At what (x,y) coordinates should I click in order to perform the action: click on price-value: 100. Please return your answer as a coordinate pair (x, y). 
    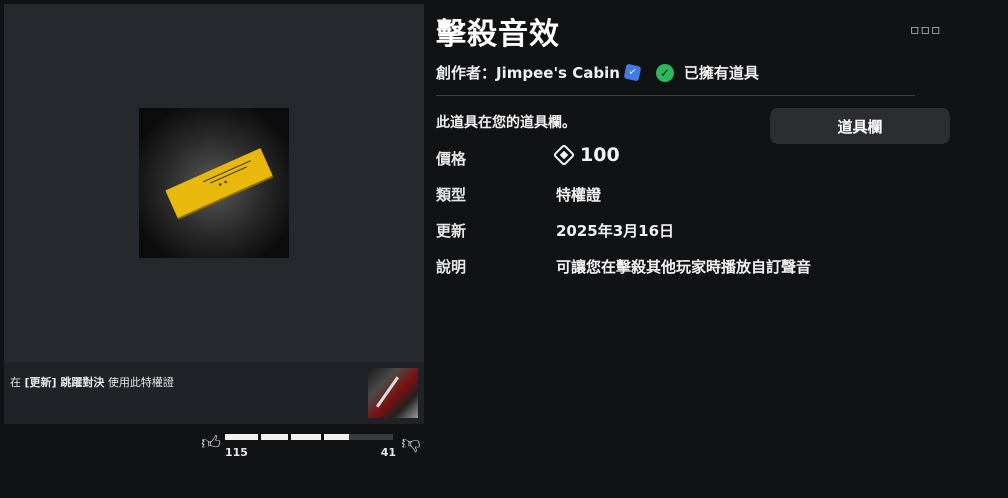
    Looking at the image, I should click on (600, 155).